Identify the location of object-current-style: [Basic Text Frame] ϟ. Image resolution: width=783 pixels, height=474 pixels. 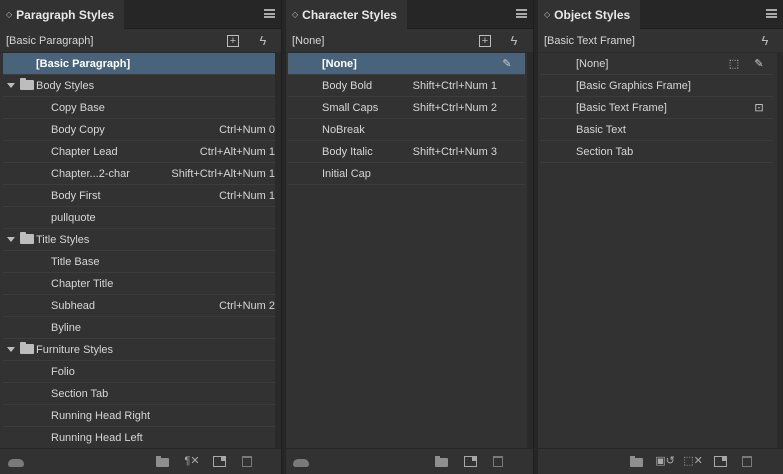
(660, 41).